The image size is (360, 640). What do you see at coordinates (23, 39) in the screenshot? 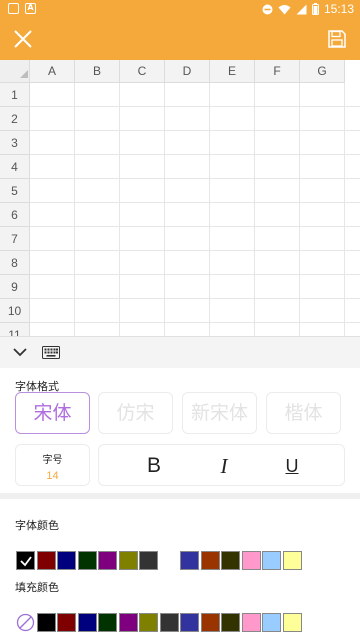
I see `close-icon` at bounding box center [23, 39].